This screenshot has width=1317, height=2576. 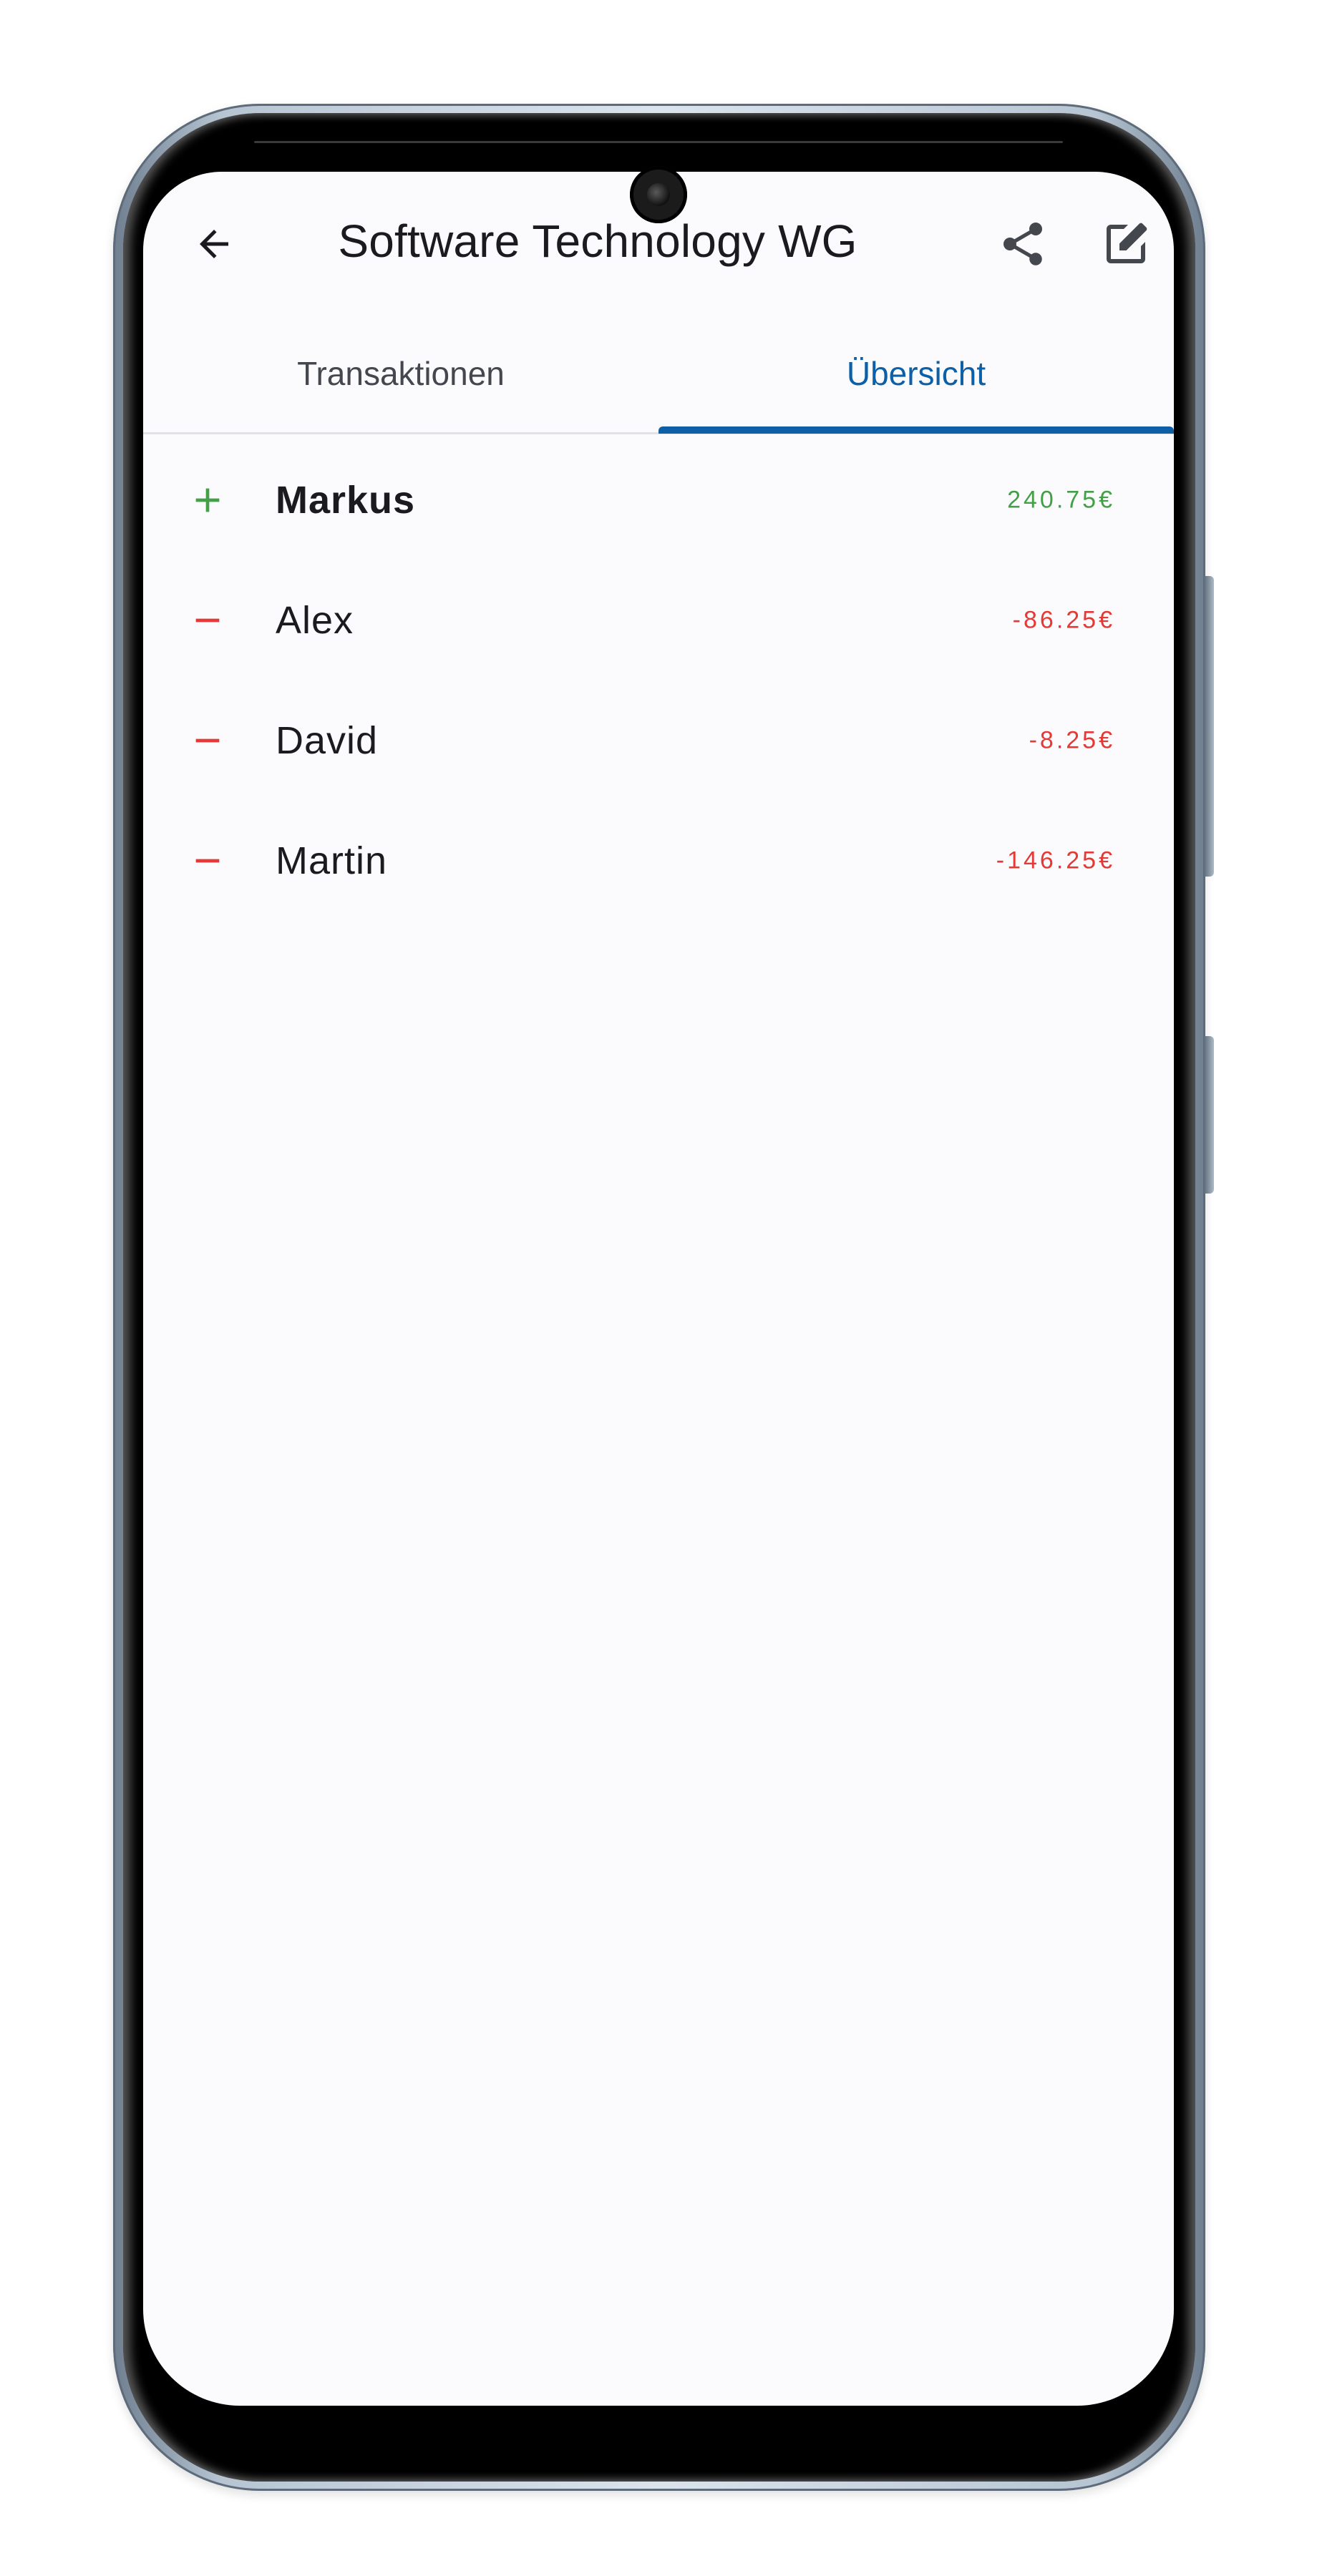 I want to click on share-button, so click(x=1022, y=244).